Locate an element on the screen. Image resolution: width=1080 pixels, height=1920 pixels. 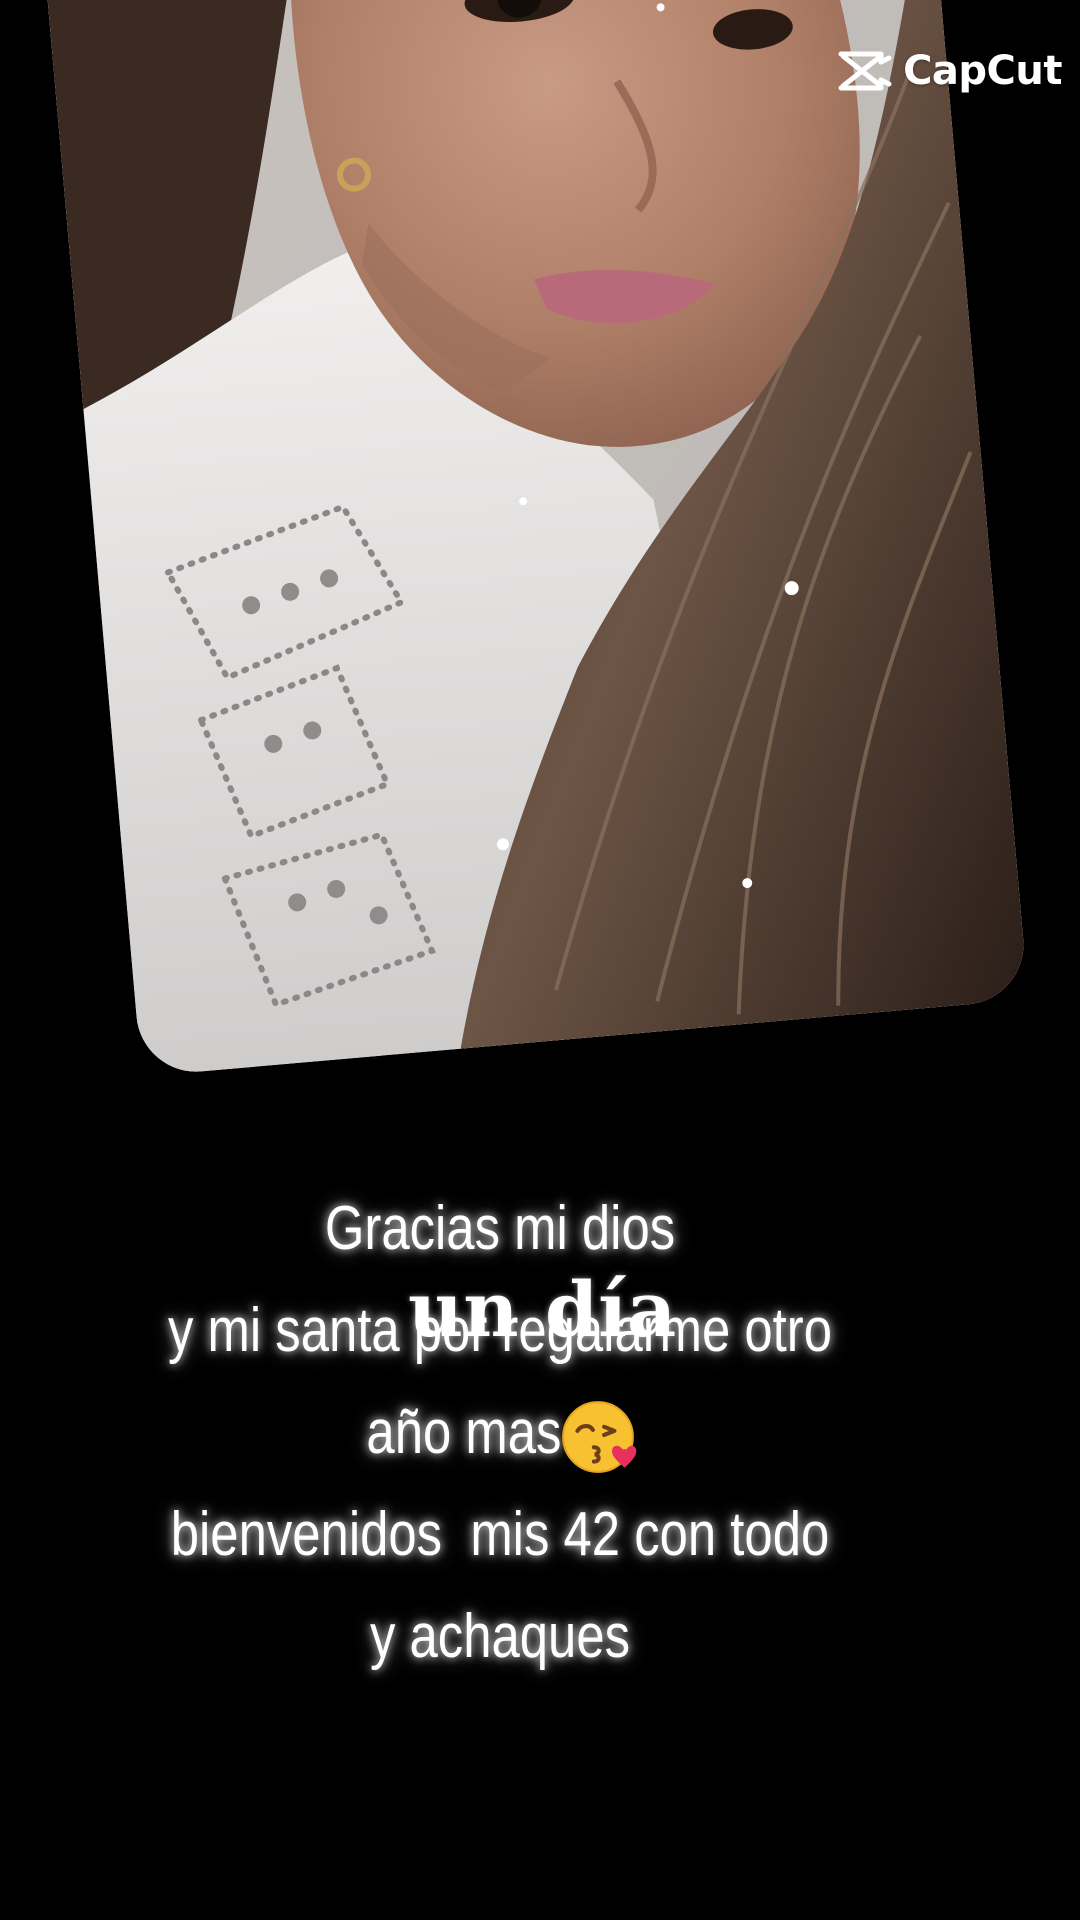
caption-line-2: y mi santa por regalarme otro is located at coordinates (500, 1330).